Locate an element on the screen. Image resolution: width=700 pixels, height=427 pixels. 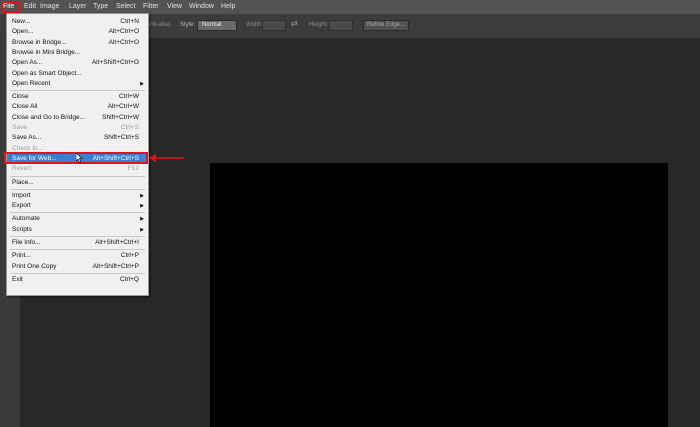
menu-item-label: Print One Copy is located at coordinates (34, 266).